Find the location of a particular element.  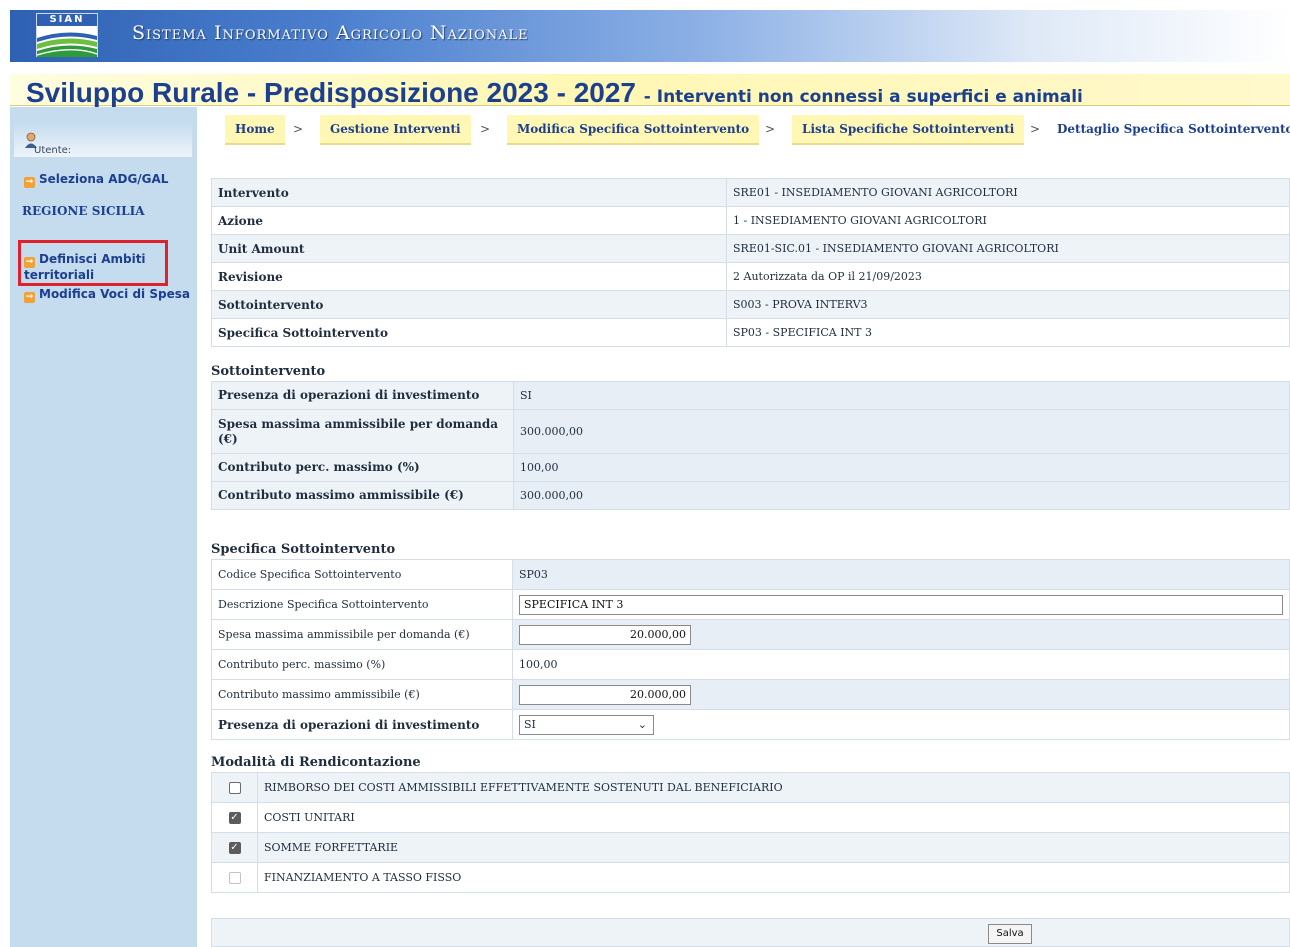

table-row: ✓ COSTI UNITARI is located at coordinates (750, 817).